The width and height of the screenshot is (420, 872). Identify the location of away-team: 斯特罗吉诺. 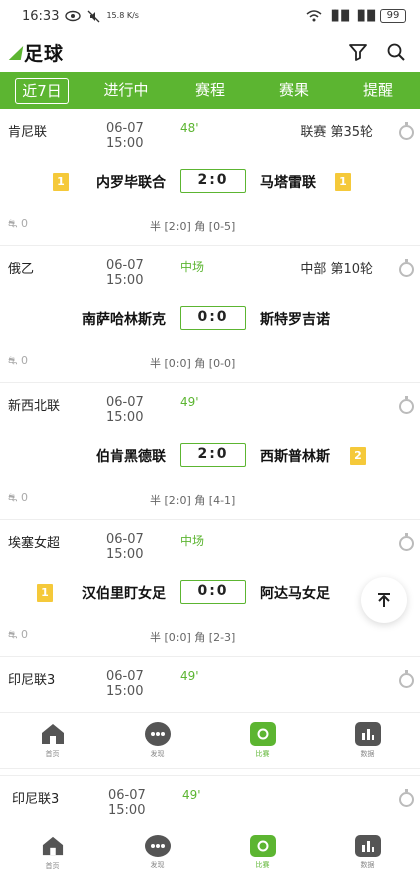
(295, 320).